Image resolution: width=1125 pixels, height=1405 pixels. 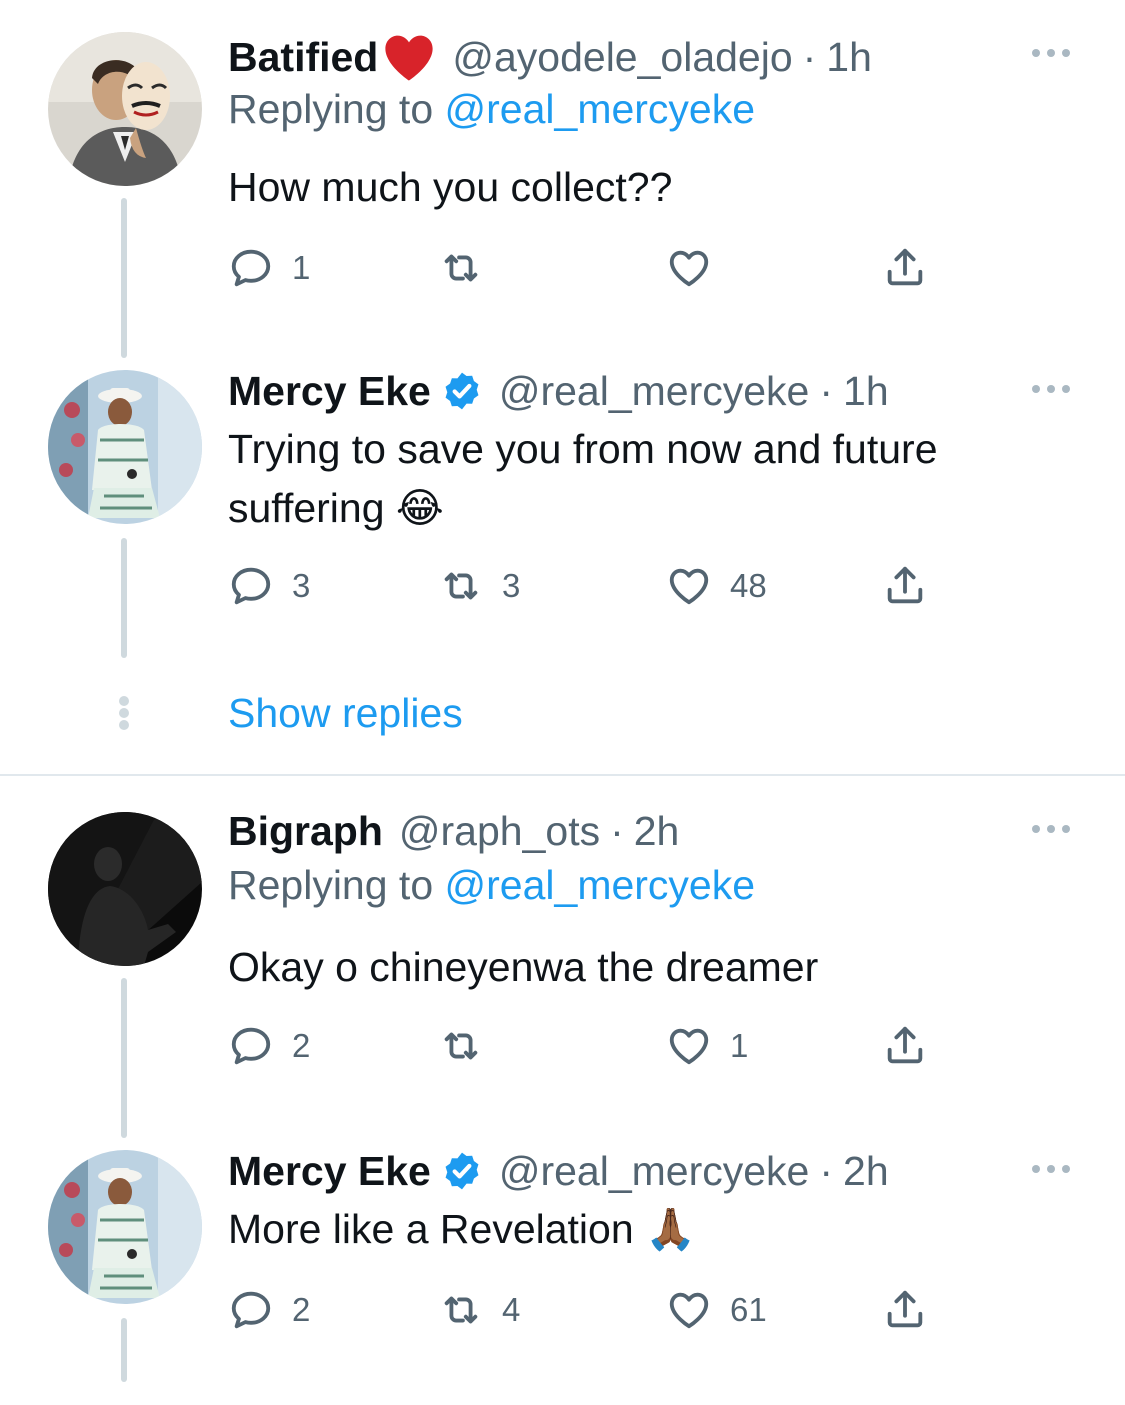 What do you see at coordinates (125, 889) in the screenshot?
I see `dark-silhouette-avatar` at bounding box center [125, 889].